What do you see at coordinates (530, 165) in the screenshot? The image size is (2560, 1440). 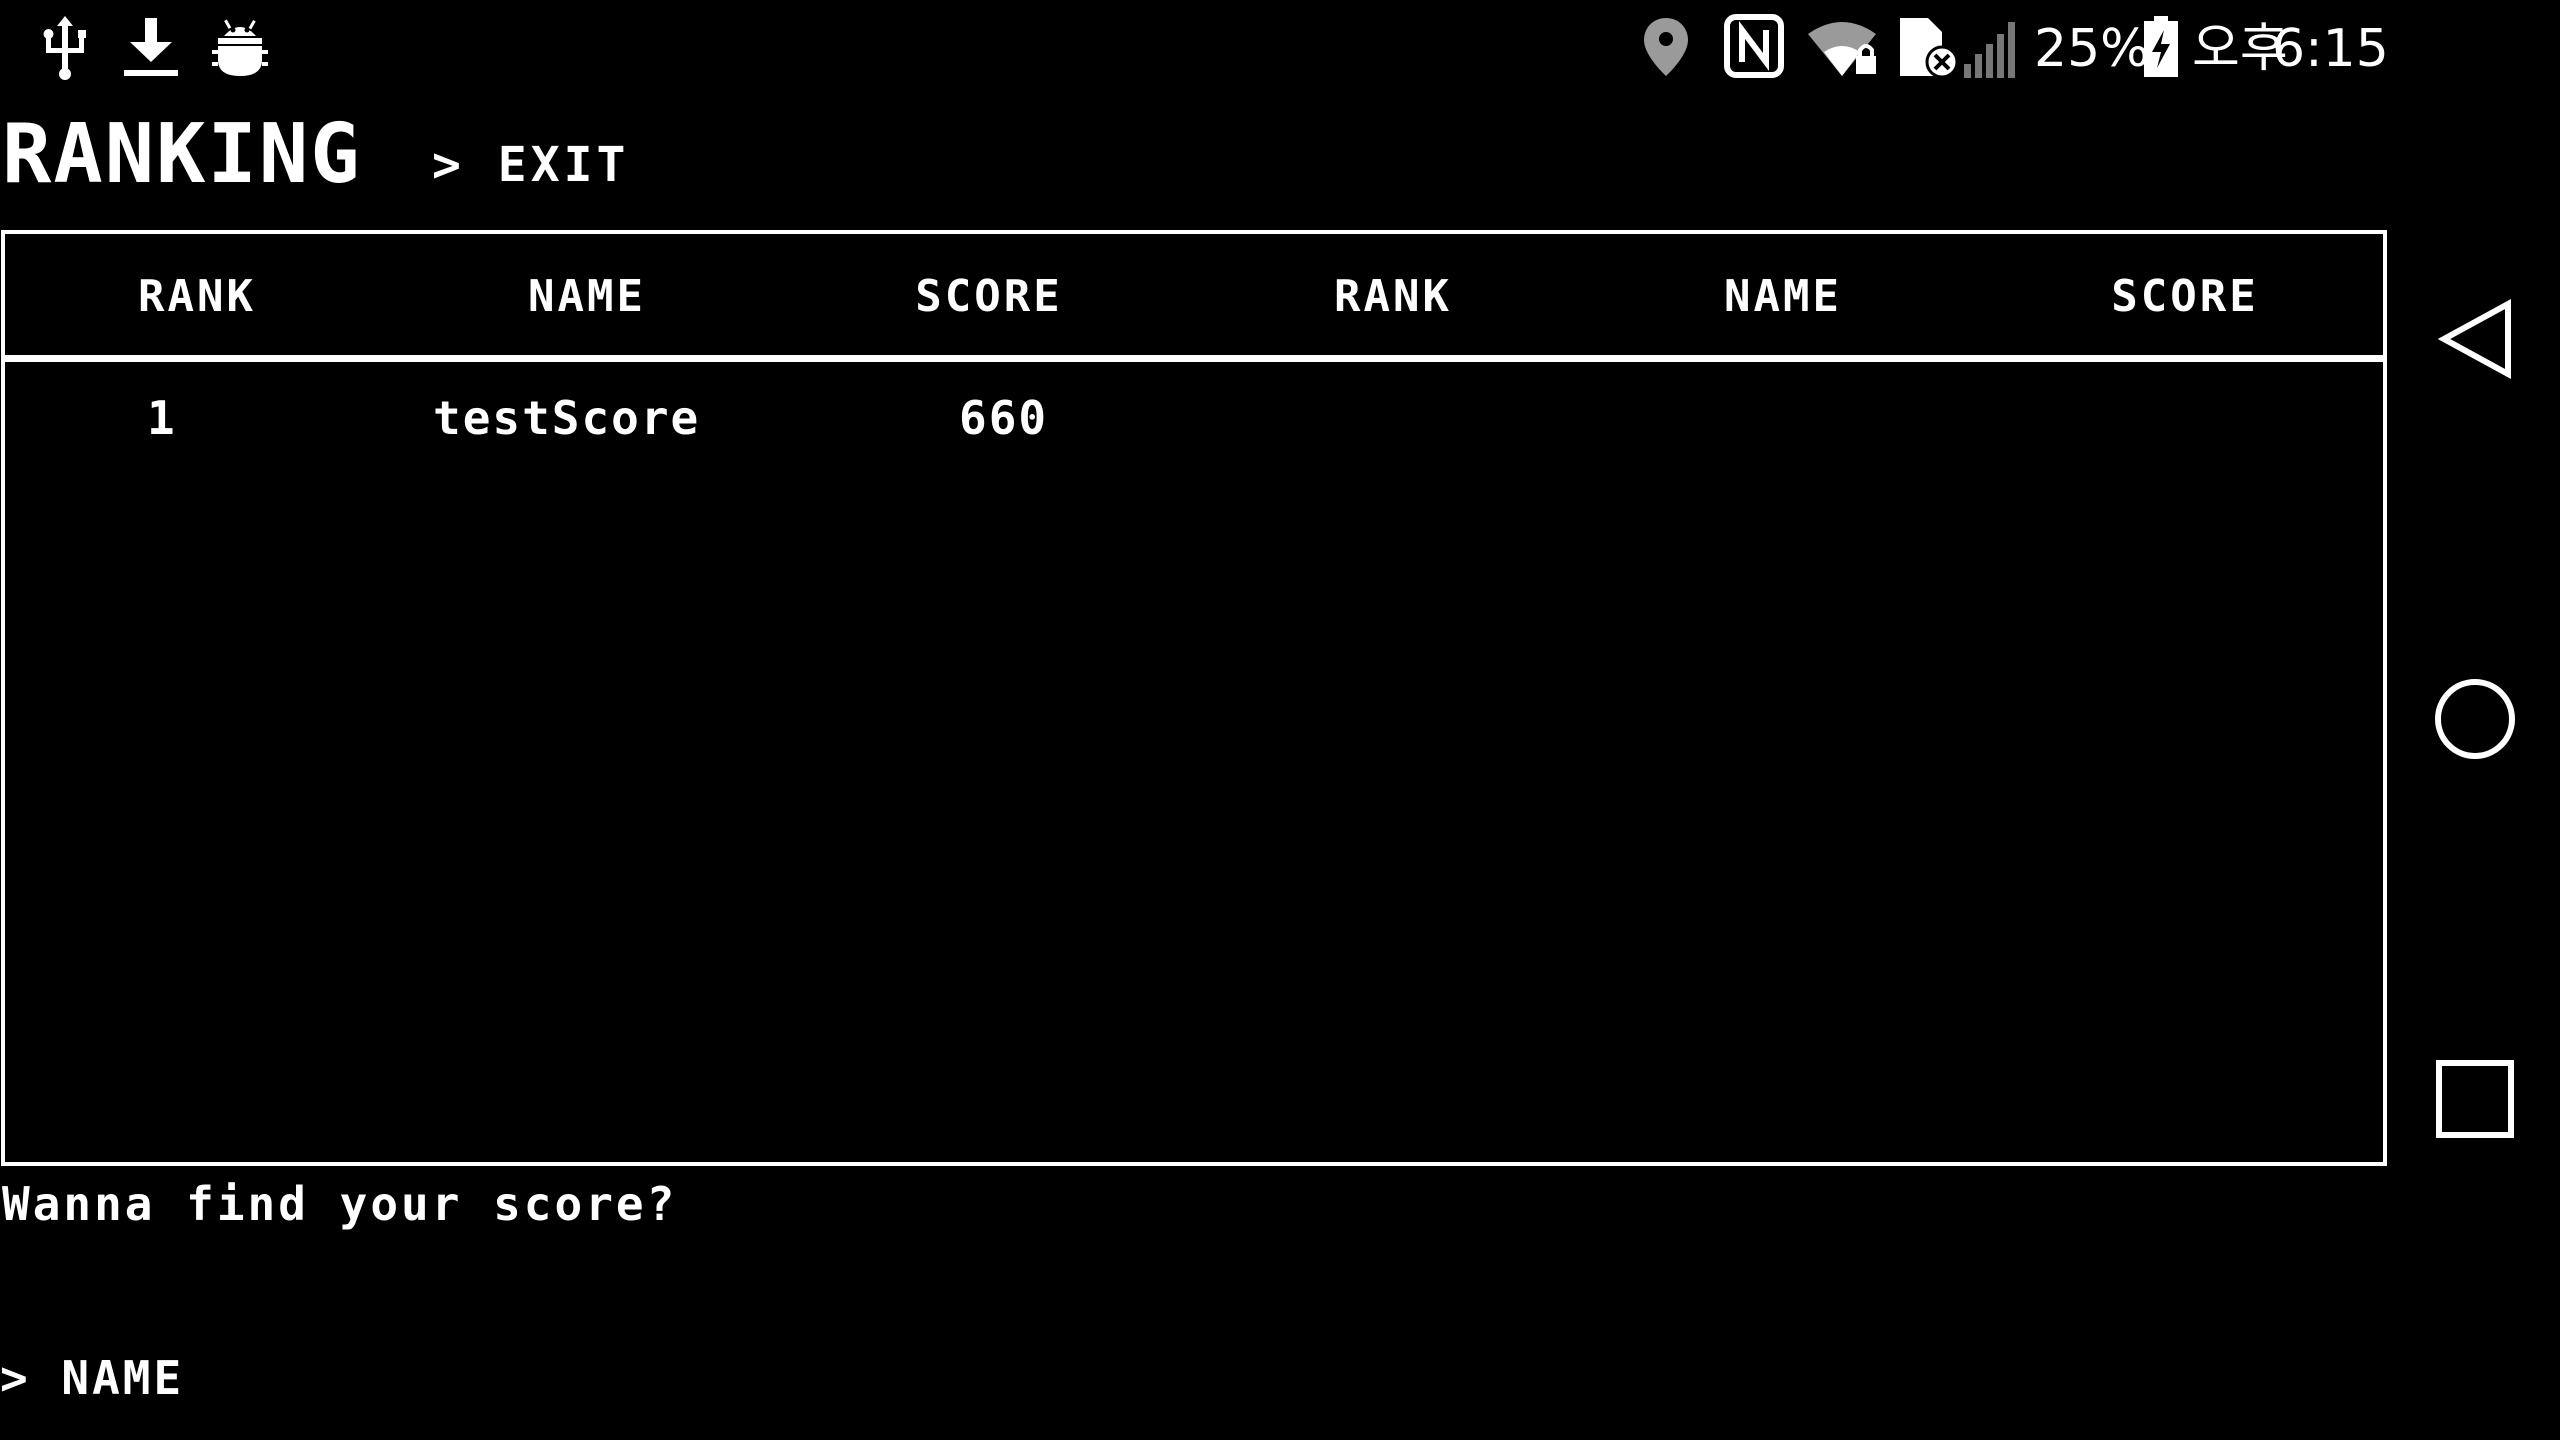 I see `exit-button: > EXIT` at bounding box center [530, 165].